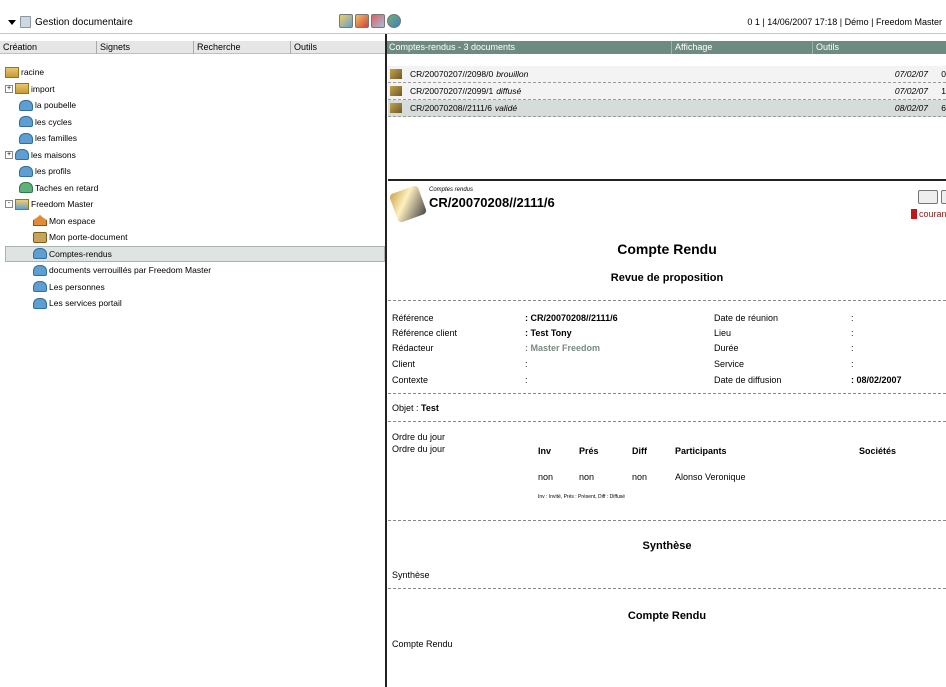 The height and width of the screenshot is (687, 946). What do you see at coordinates (723, 333) in the screenshot?
I see `field-label: Lieu` at bounding box center [723, 333].